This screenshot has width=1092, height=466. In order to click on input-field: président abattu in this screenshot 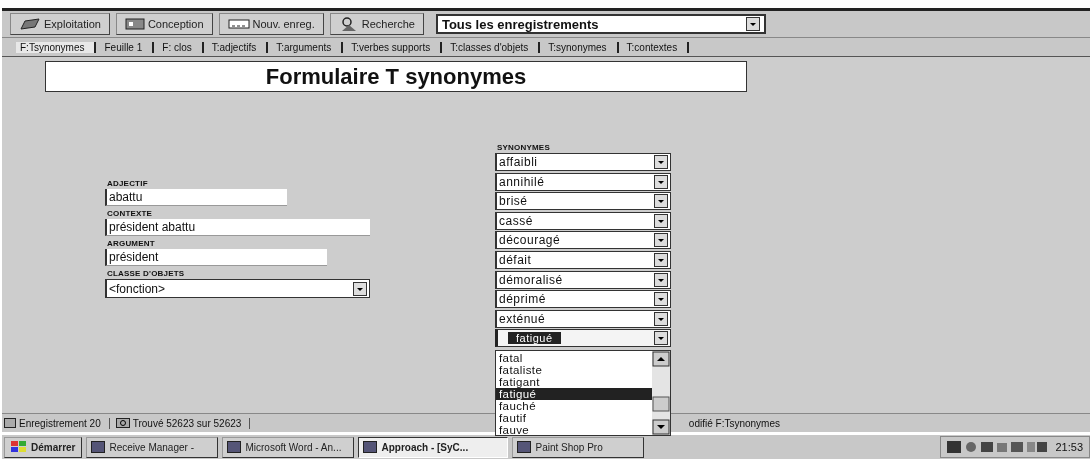, I will do `click(237, 227)`.